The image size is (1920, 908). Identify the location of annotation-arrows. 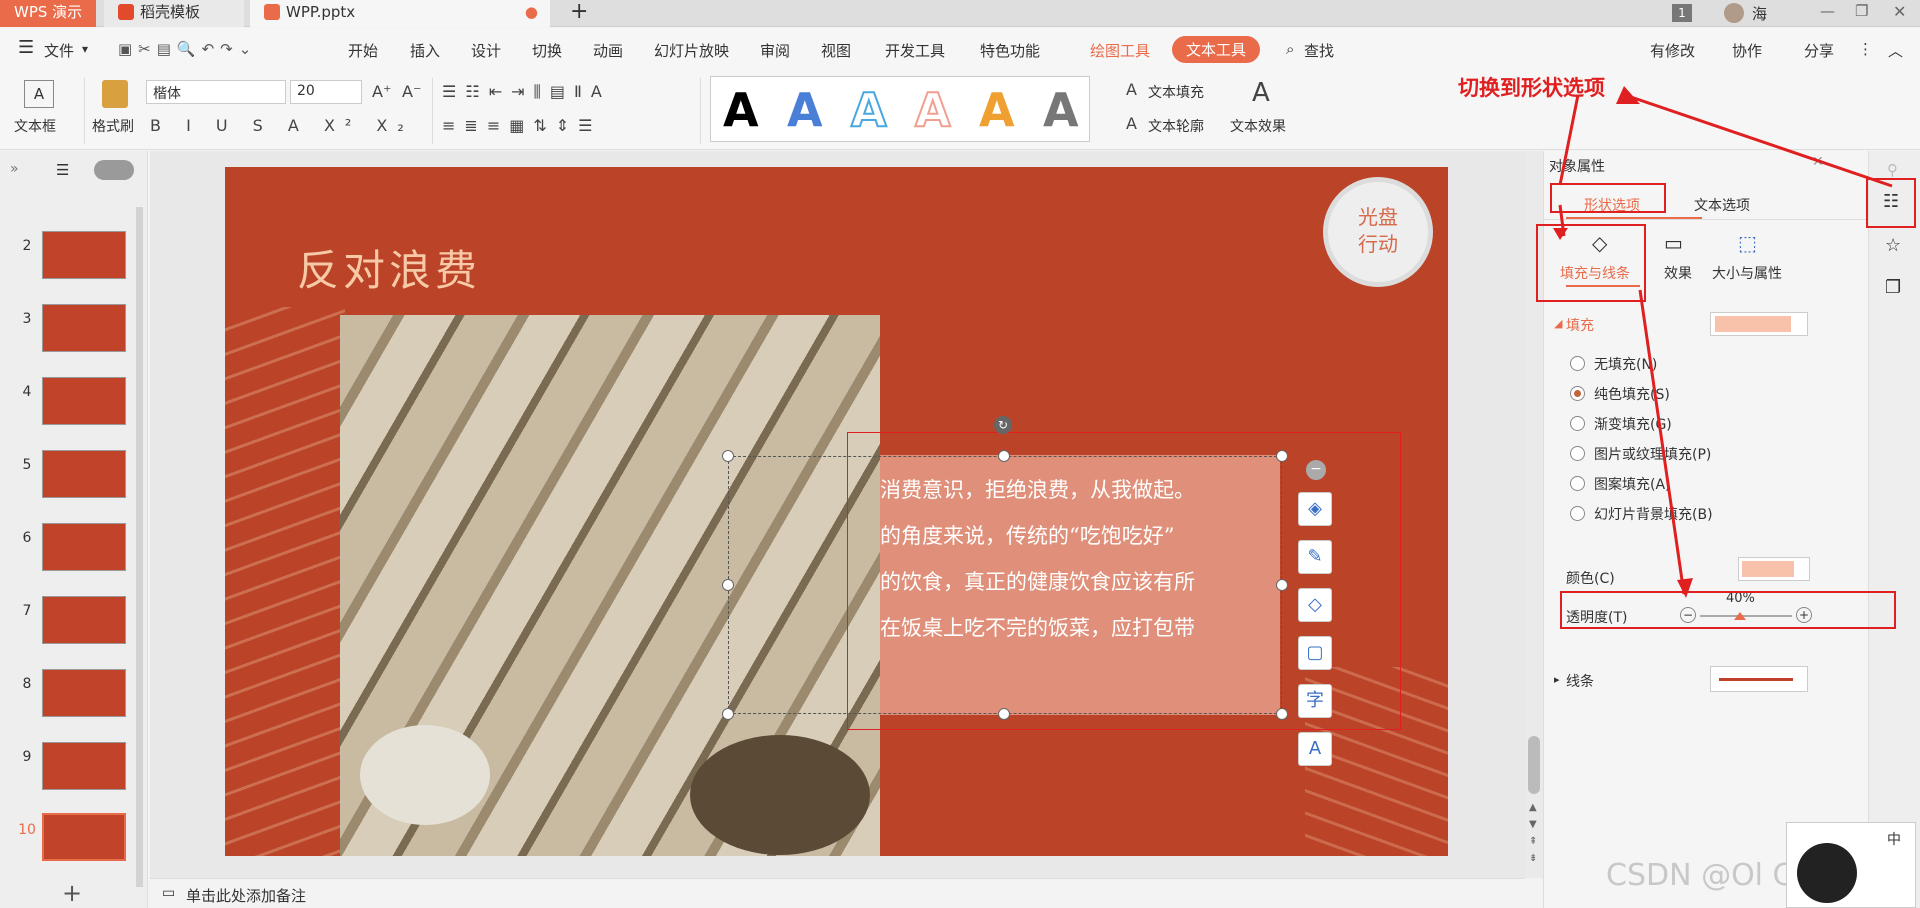
(1723, 342).